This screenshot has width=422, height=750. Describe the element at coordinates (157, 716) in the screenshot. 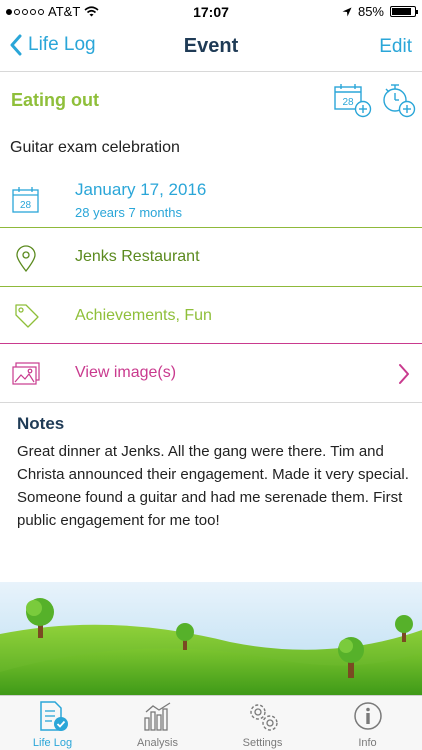

I see `bar-chart-icon` at that location.